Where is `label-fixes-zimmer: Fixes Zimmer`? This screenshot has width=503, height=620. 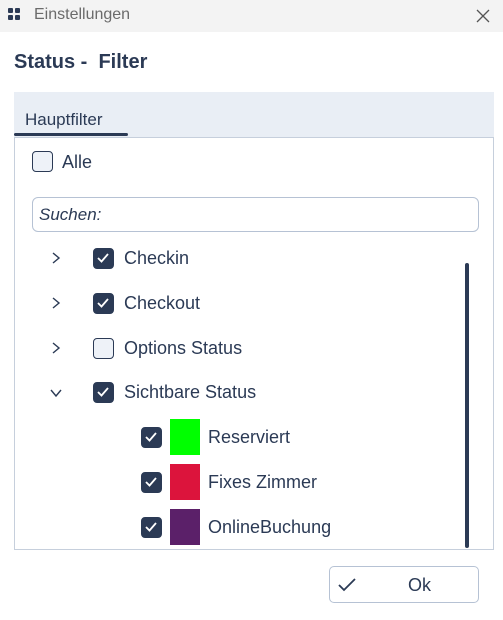 label-fixes-zimmer: Fixes Zimmer is located at coordinates (262, 482).